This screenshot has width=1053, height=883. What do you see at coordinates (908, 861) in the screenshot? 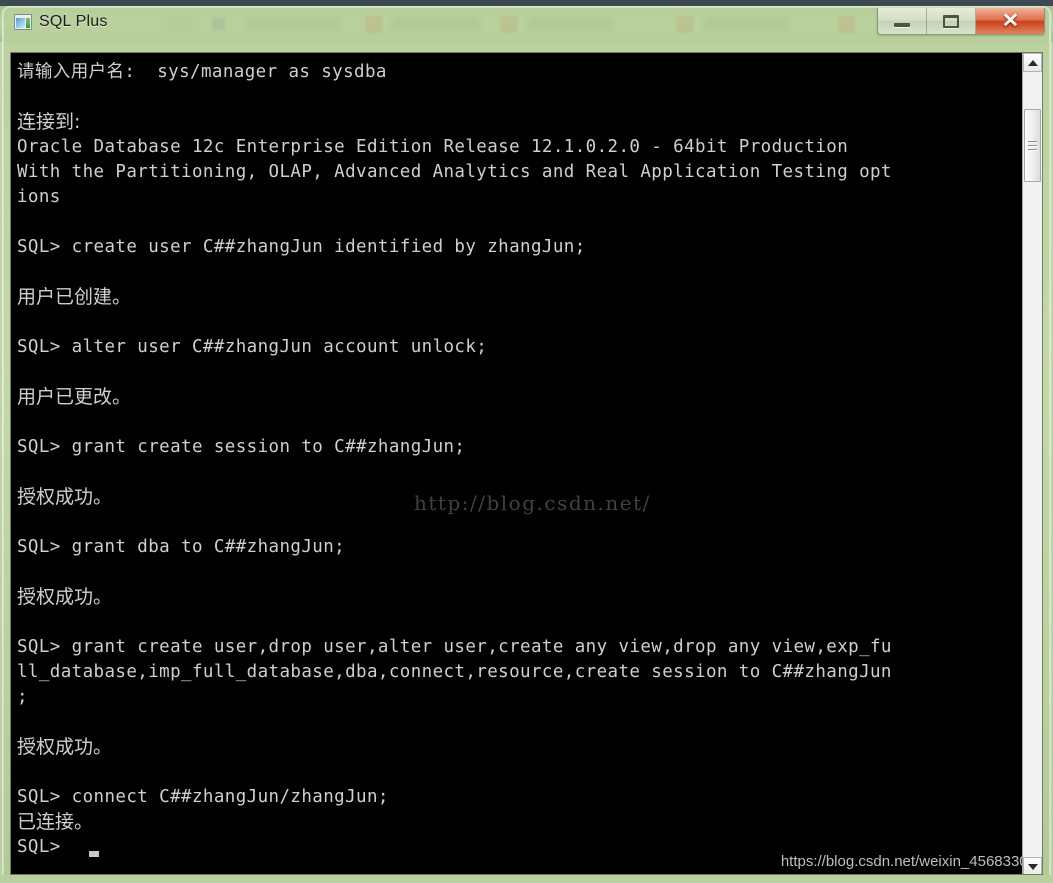
I see `watermark-bottom-right: https://blog.csdn.net/weixin_45683301` at bounding box center [908, 861].